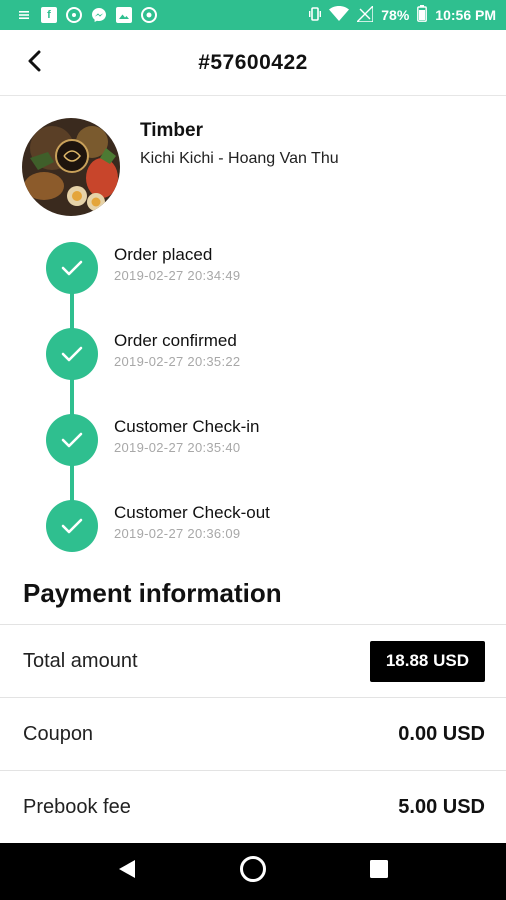  I want to click on back-button, so click(34, 63).